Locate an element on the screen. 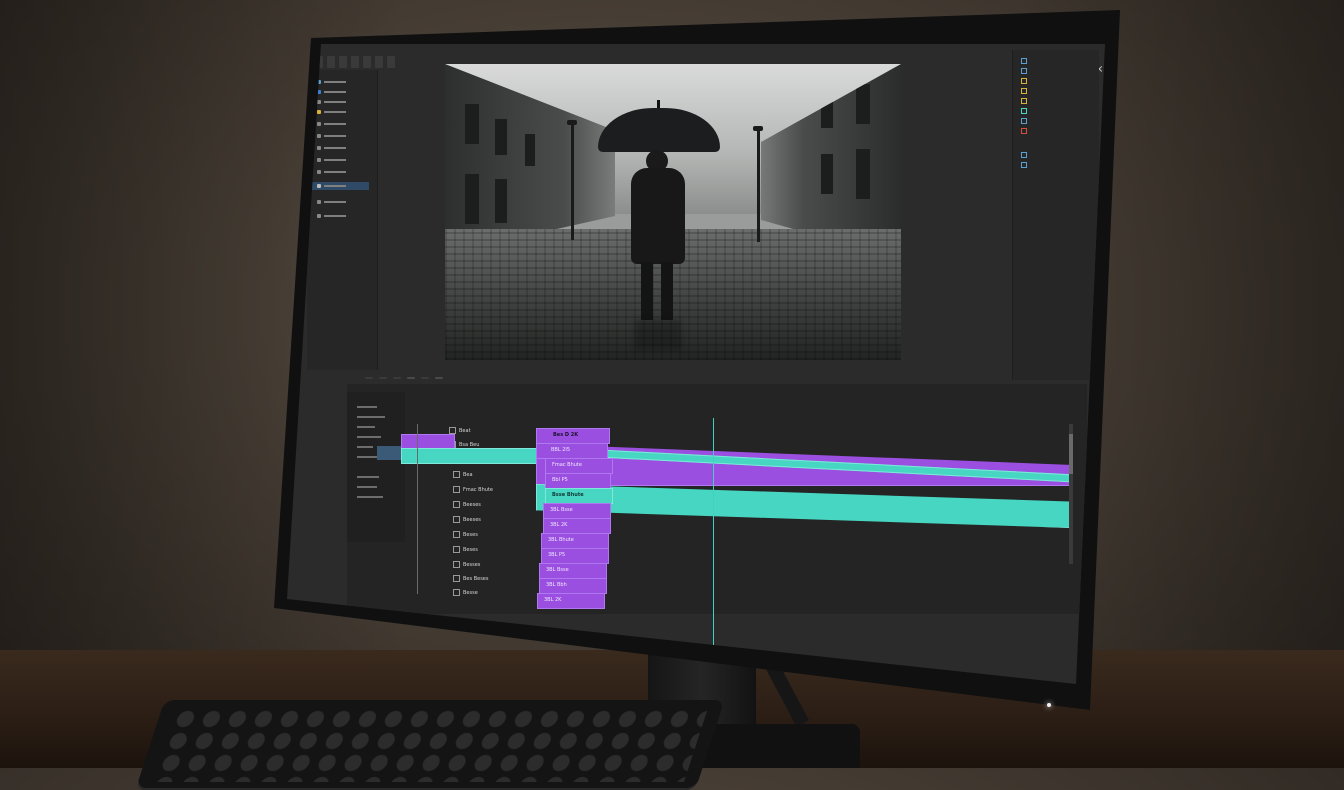 This screenshot has height=790, width=1344. track-name: Bea is located at coordinates (468, 474).